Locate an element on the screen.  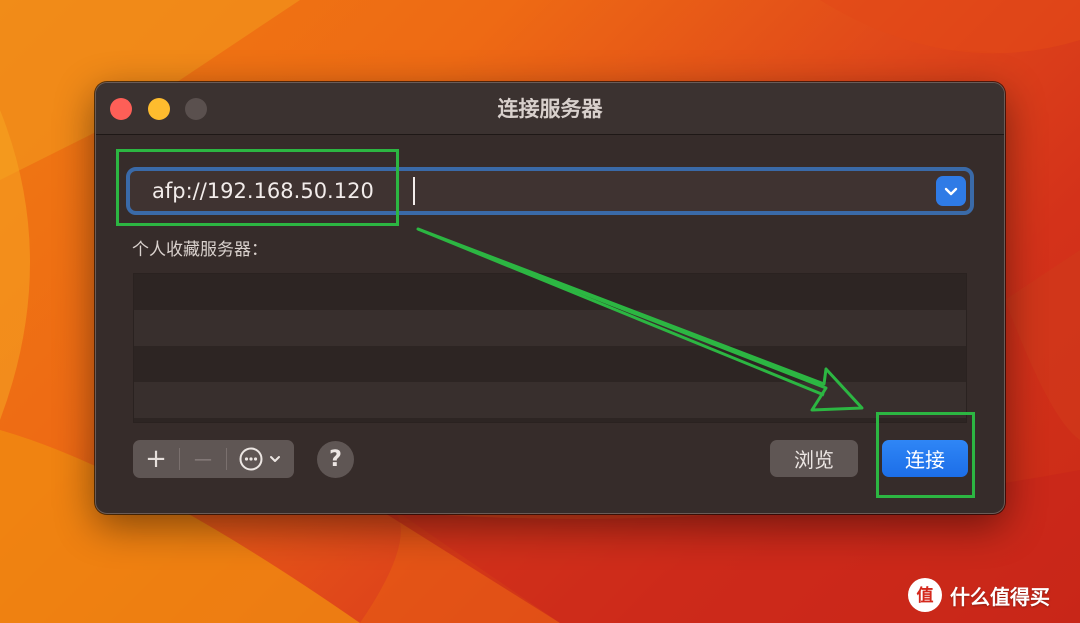
add-favorite-button: + is located at coordinates (156, 459).